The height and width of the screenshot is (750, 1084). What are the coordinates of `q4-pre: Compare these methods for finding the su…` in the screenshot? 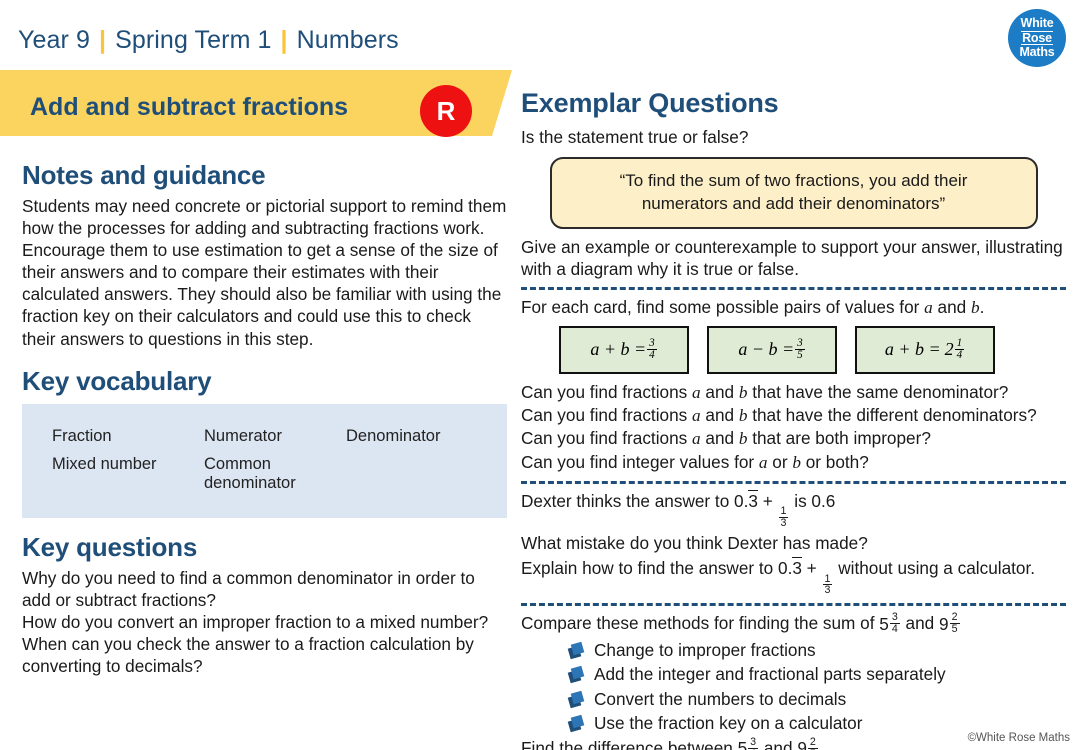 It's located at (700, 623).